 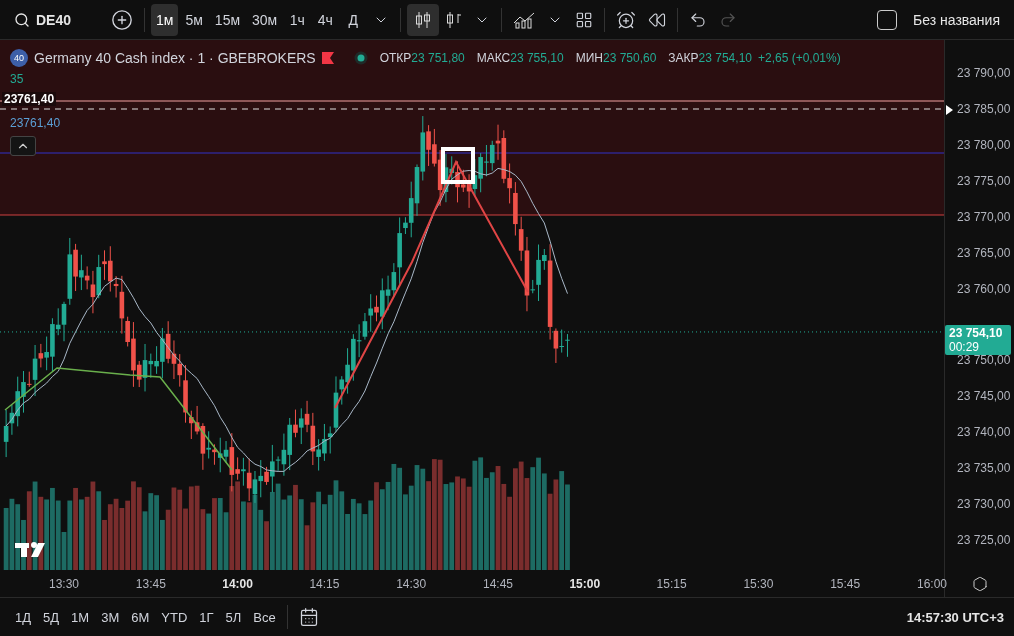 What do you see at coordinates (35, 123) in the screenshot?
I see `level-price-label: 23761,40` at bounding box center [35, 123].